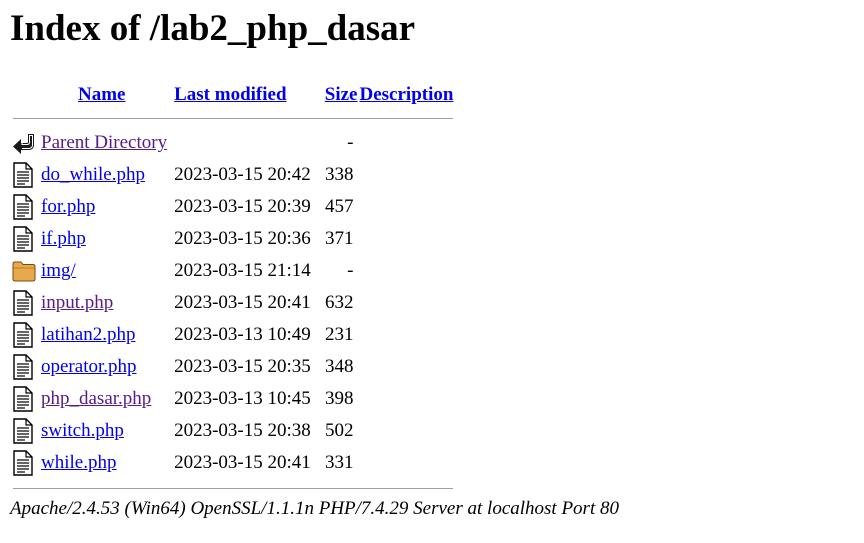 The width and height of the screenshot is (864, 543). What do you see at coordinates (88, 334) in the screenshot?
I see `file-link: latihan2.php` at bounding box center [88, 334].